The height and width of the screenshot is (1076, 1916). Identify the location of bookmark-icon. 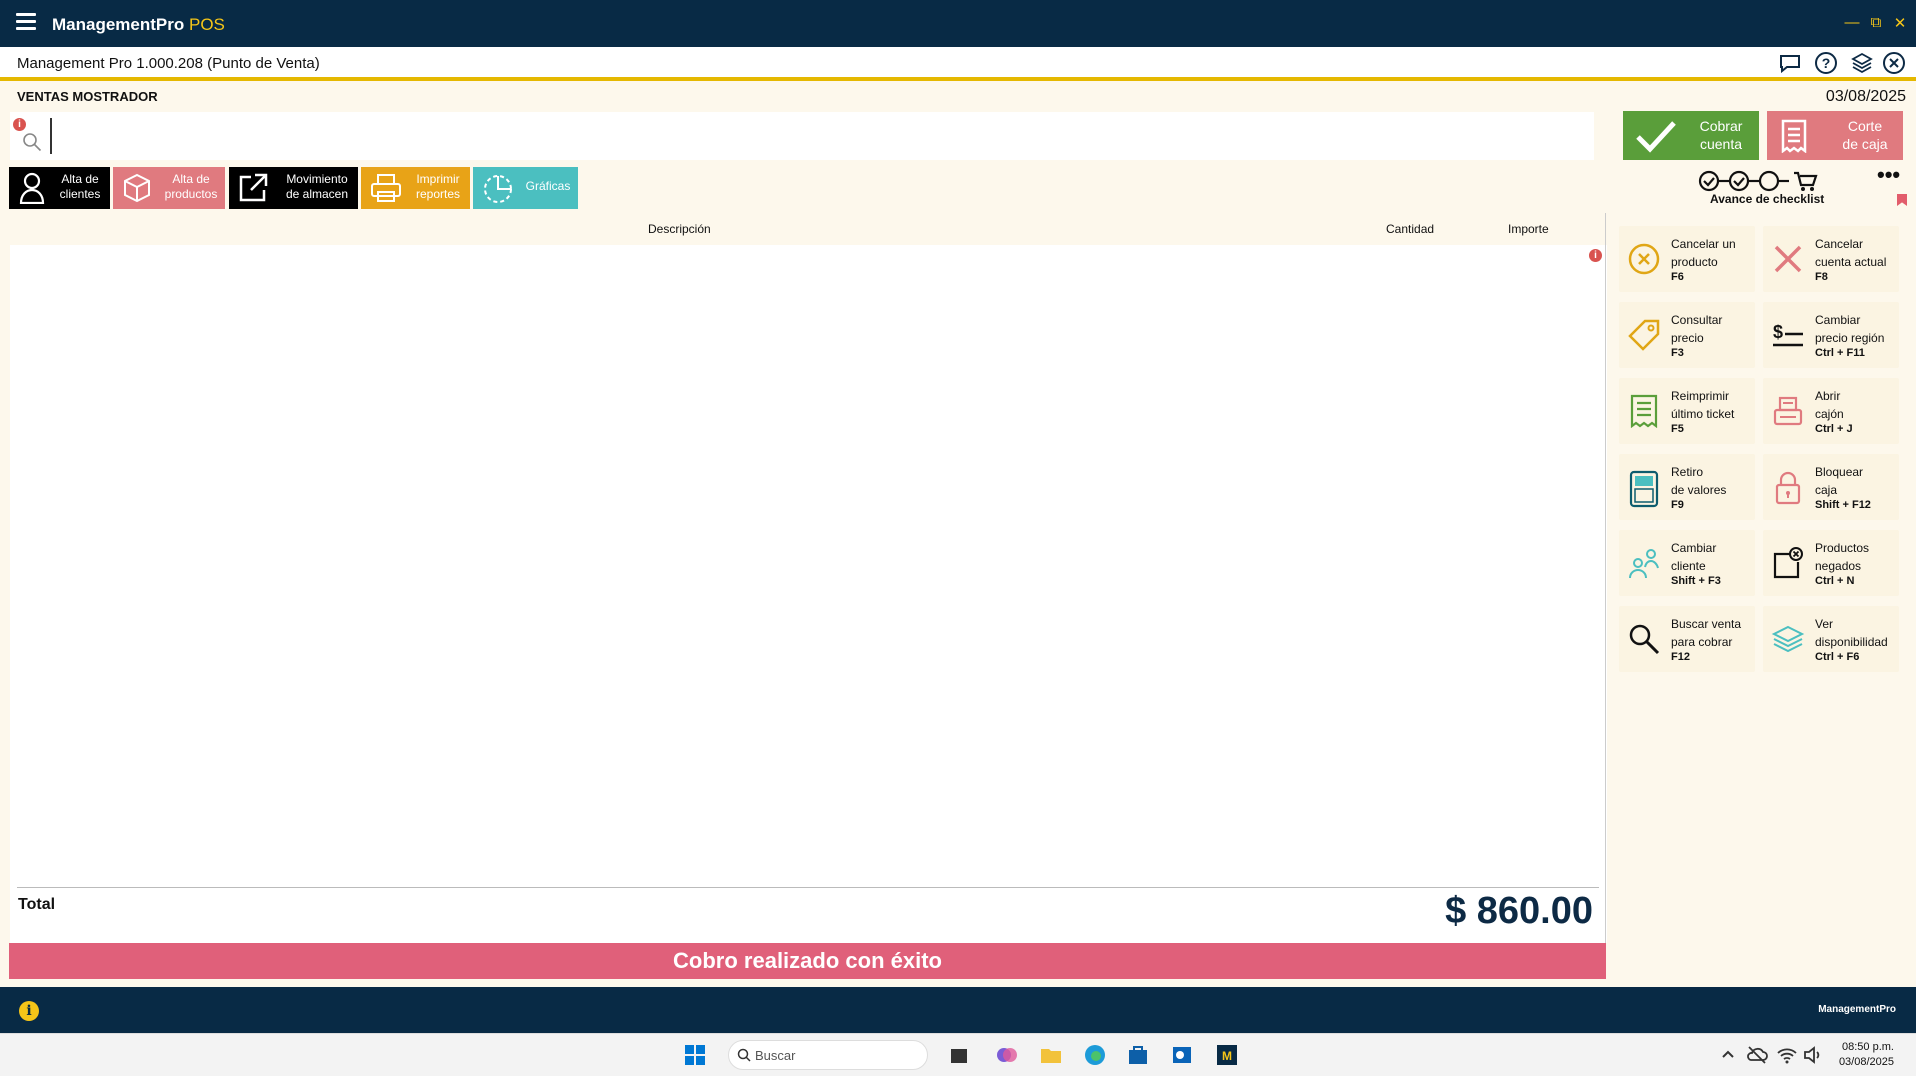
(1902, 200).